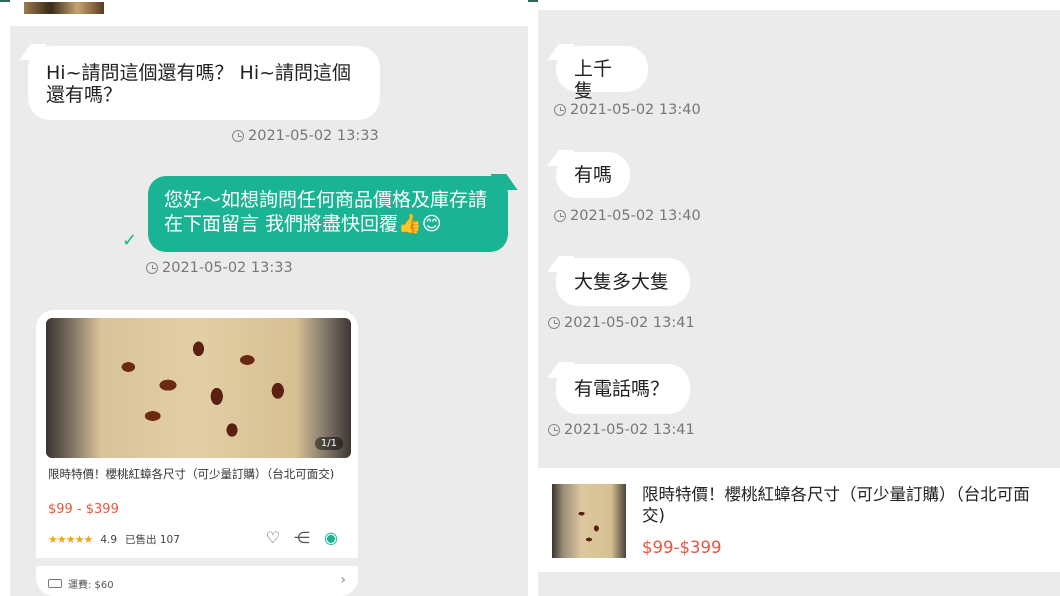  I want to click on incoming-message-bubble: Hi~請問這個還有嗎？ Hi~請問這個還有嗎？, so click(204, 83).